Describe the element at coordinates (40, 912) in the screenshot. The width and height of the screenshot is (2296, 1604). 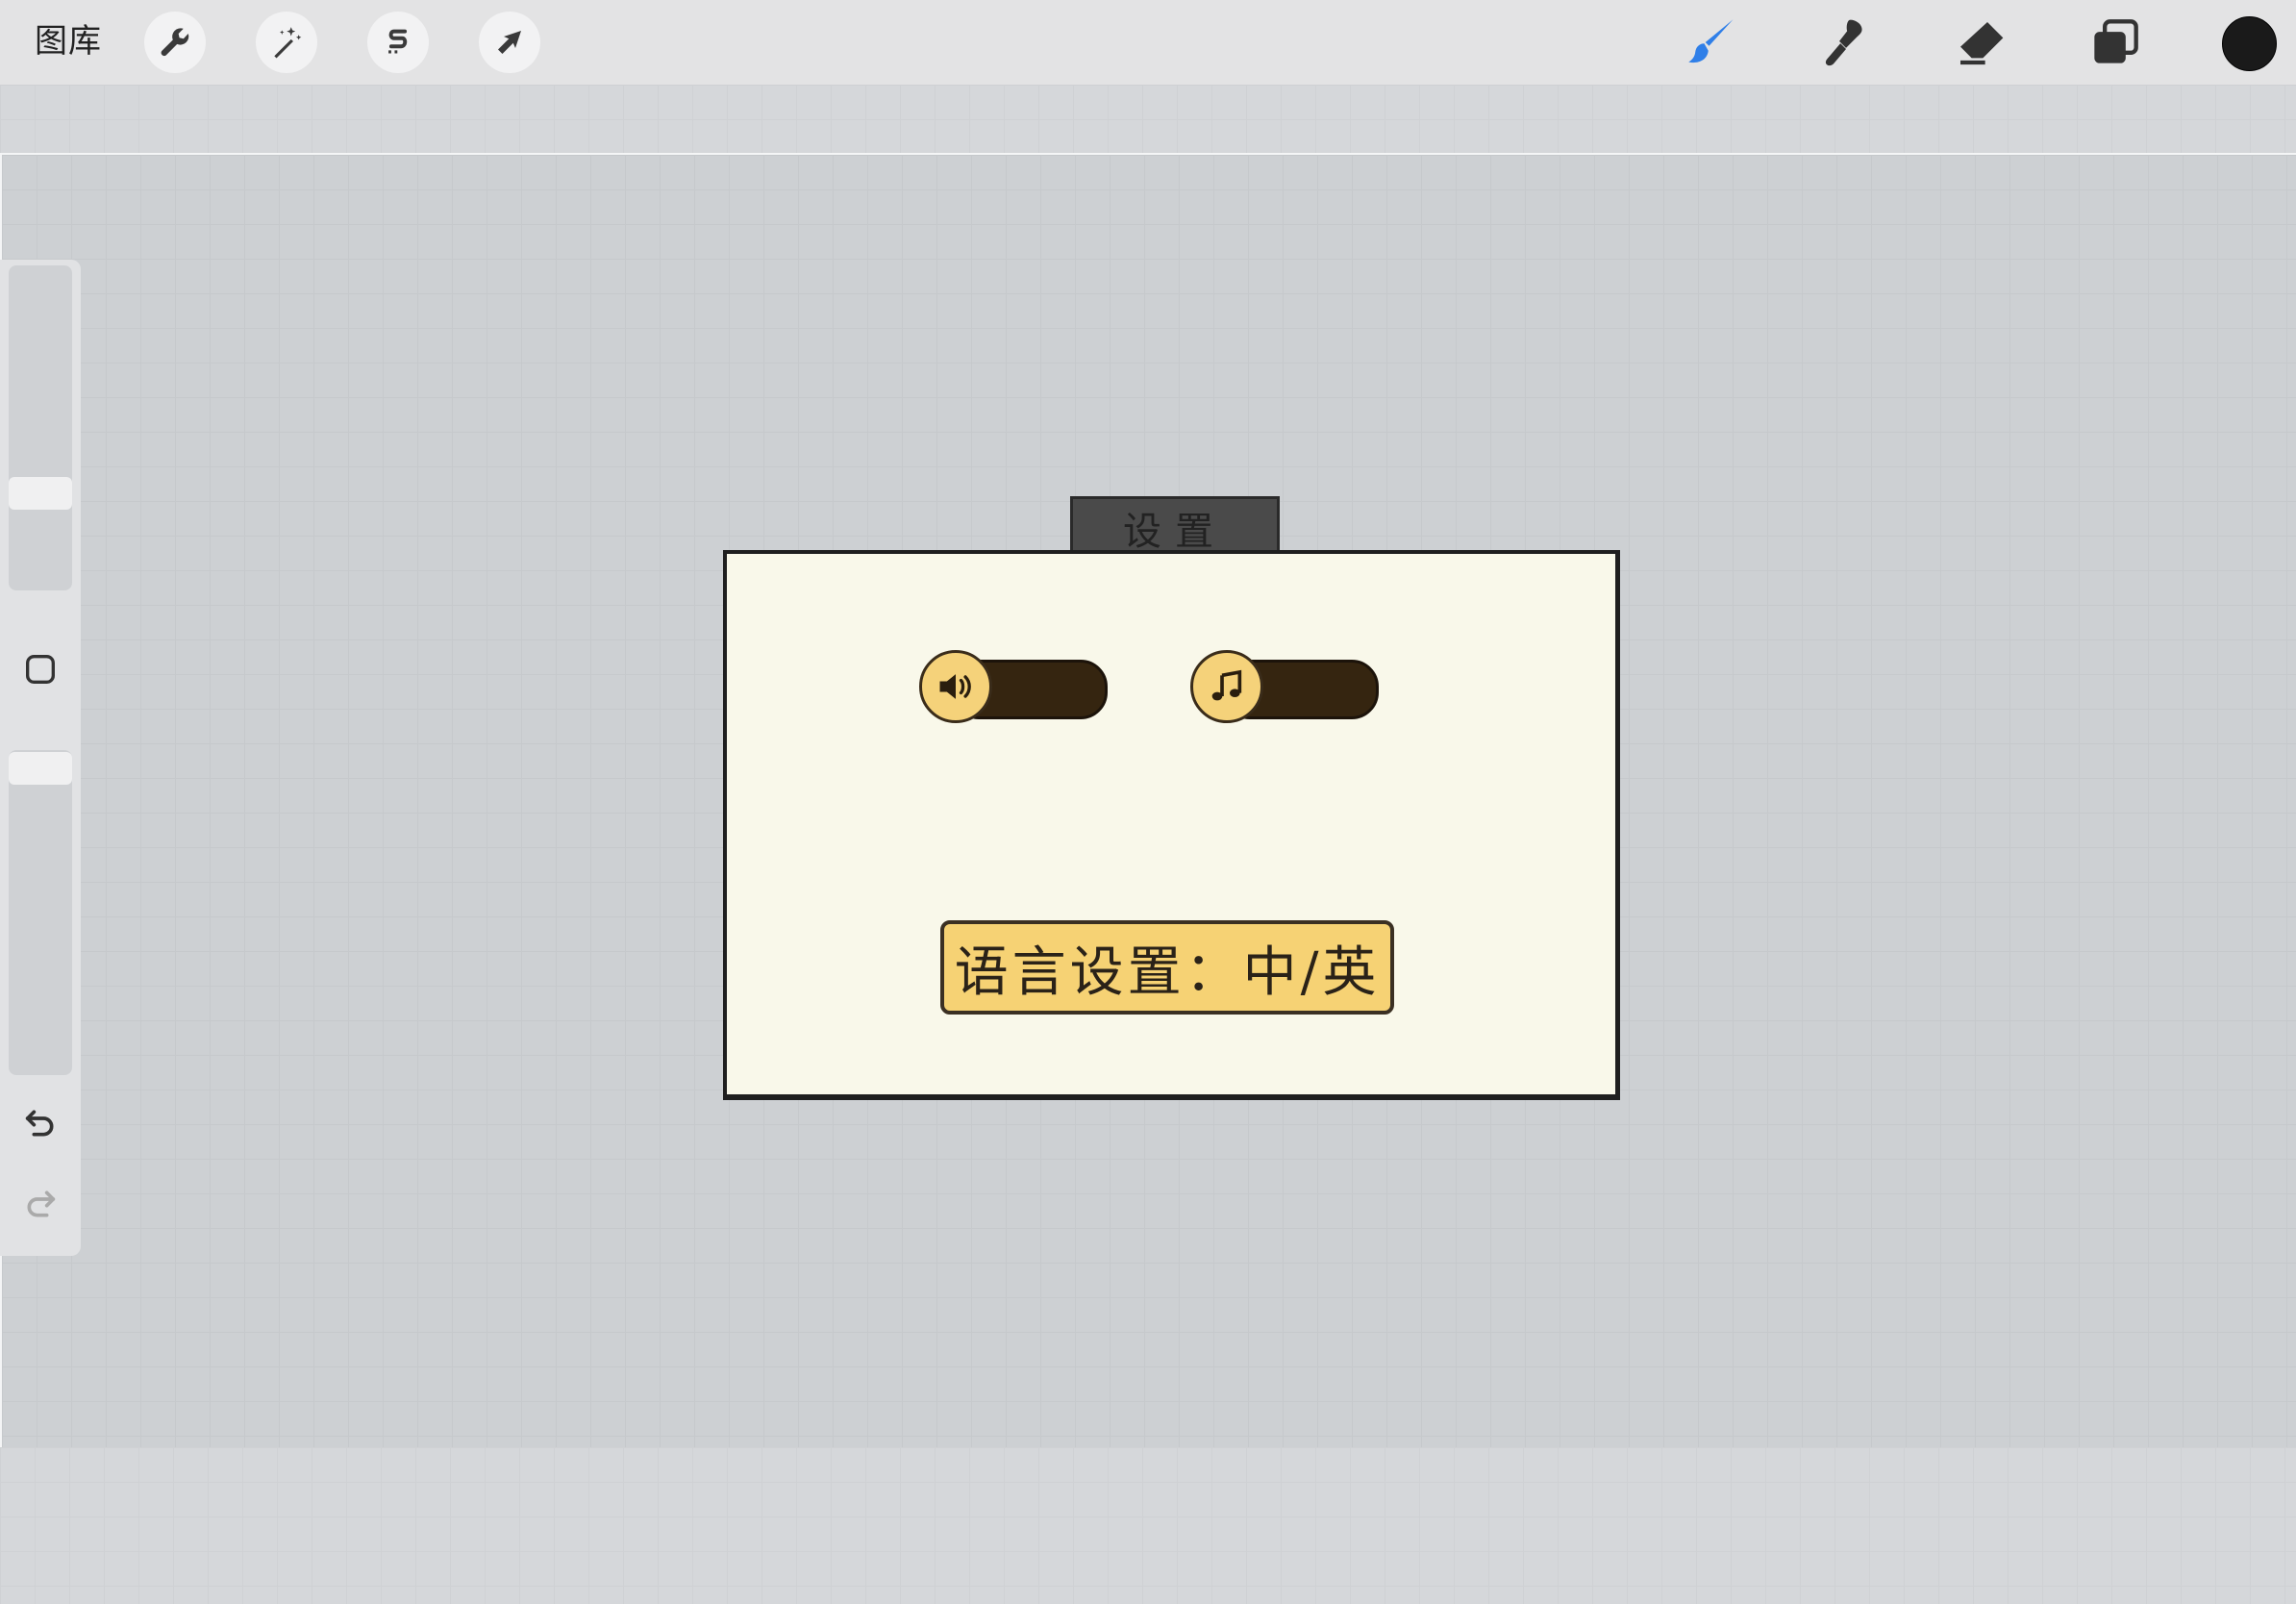
I see `opacity-slider` at that location.